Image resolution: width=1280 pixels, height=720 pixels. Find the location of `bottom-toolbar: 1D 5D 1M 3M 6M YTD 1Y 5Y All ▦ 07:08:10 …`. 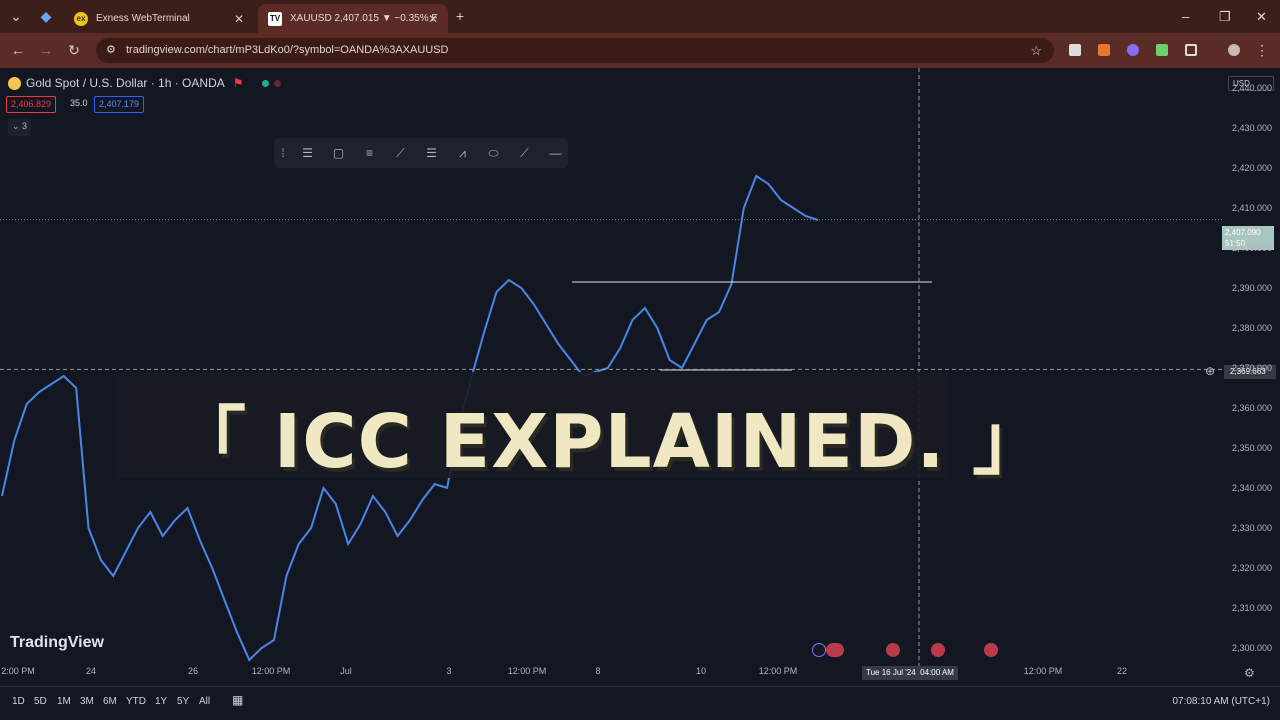

bottom-toolbar: 1D 5D 1M 3M 6M YTD 1Y 5Y All ▦ 07:08:10 … is located at coordinates (640, 703).